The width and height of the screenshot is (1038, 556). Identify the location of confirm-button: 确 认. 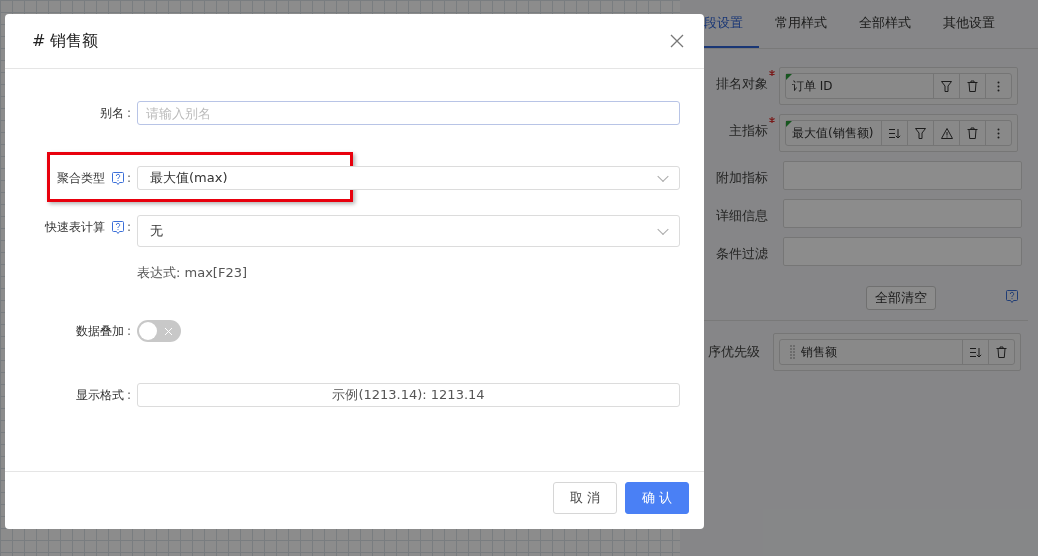
(657, 498).